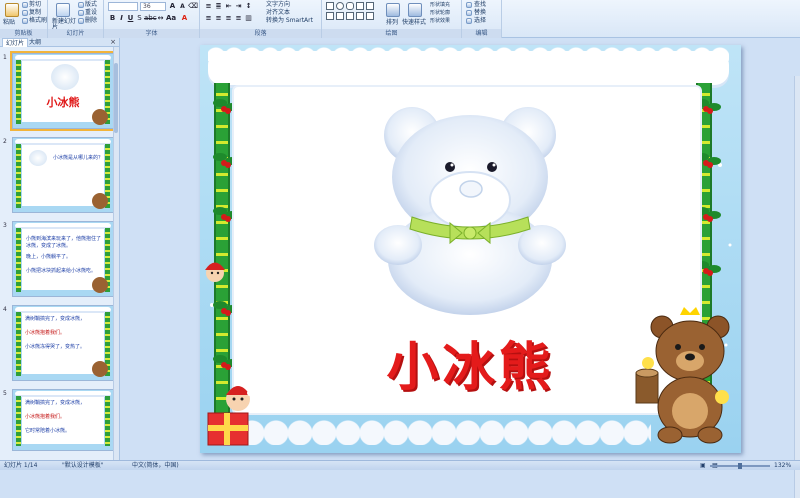 The height and width of the screenshot is (498, 800). What do you see at coordinates (370, 16) in the screenshot?
I see `shape-more-icon` at bounding box center [370, 16].